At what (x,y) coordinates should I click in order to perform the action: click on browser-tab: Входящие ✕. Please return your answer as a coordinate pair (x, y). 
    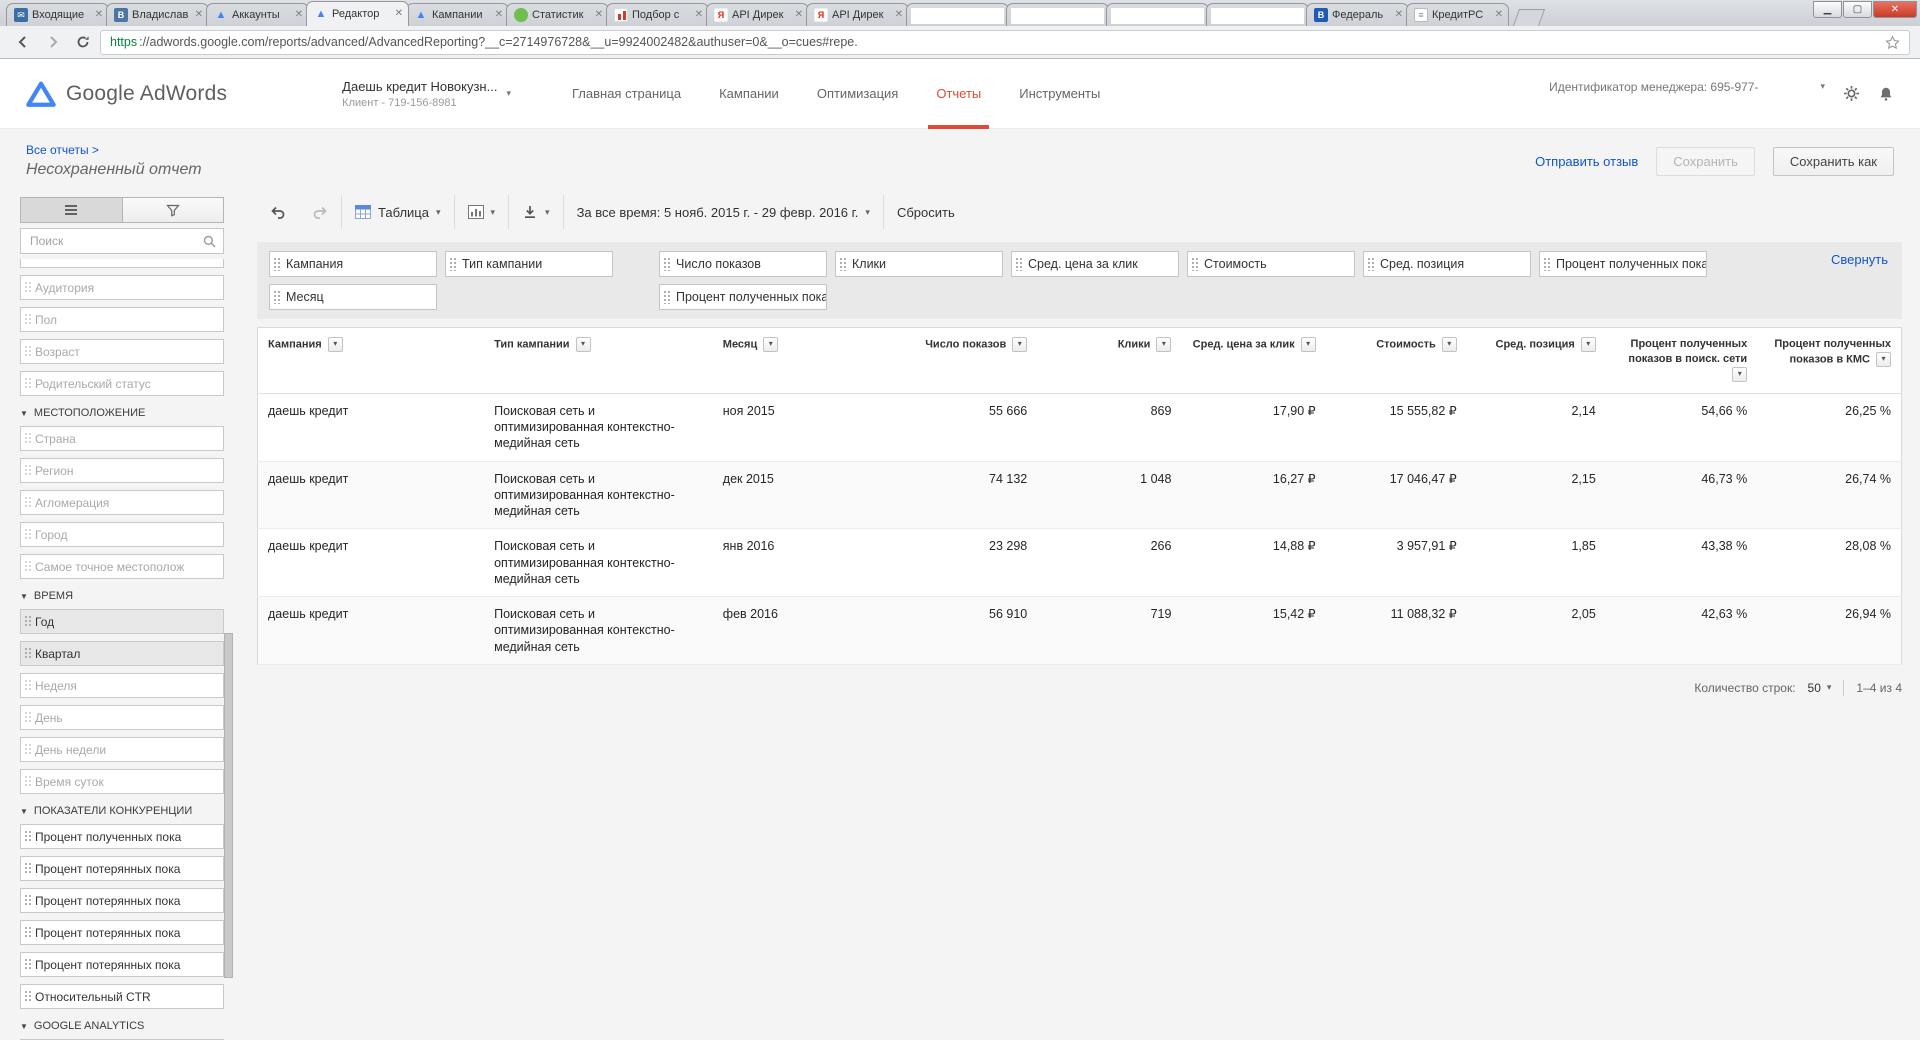
    Looking at the image, I should click on (57, 14).